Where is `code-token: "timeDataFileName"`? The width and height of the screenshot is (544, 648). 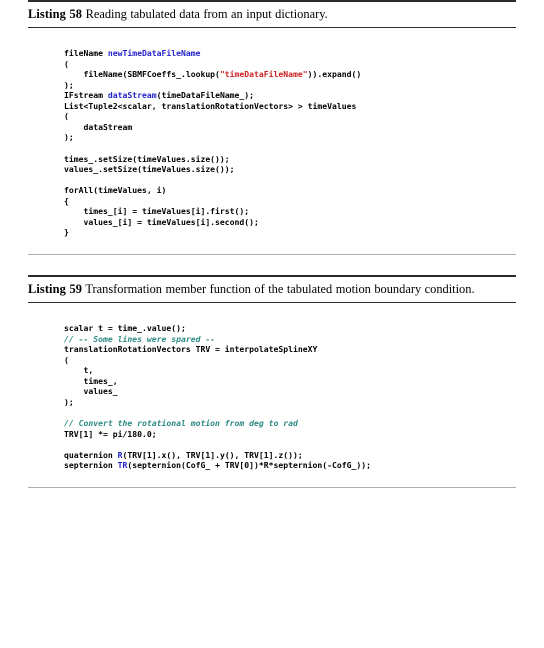
code-token: "timeDataFileName" is located at coordinates (263, 74).